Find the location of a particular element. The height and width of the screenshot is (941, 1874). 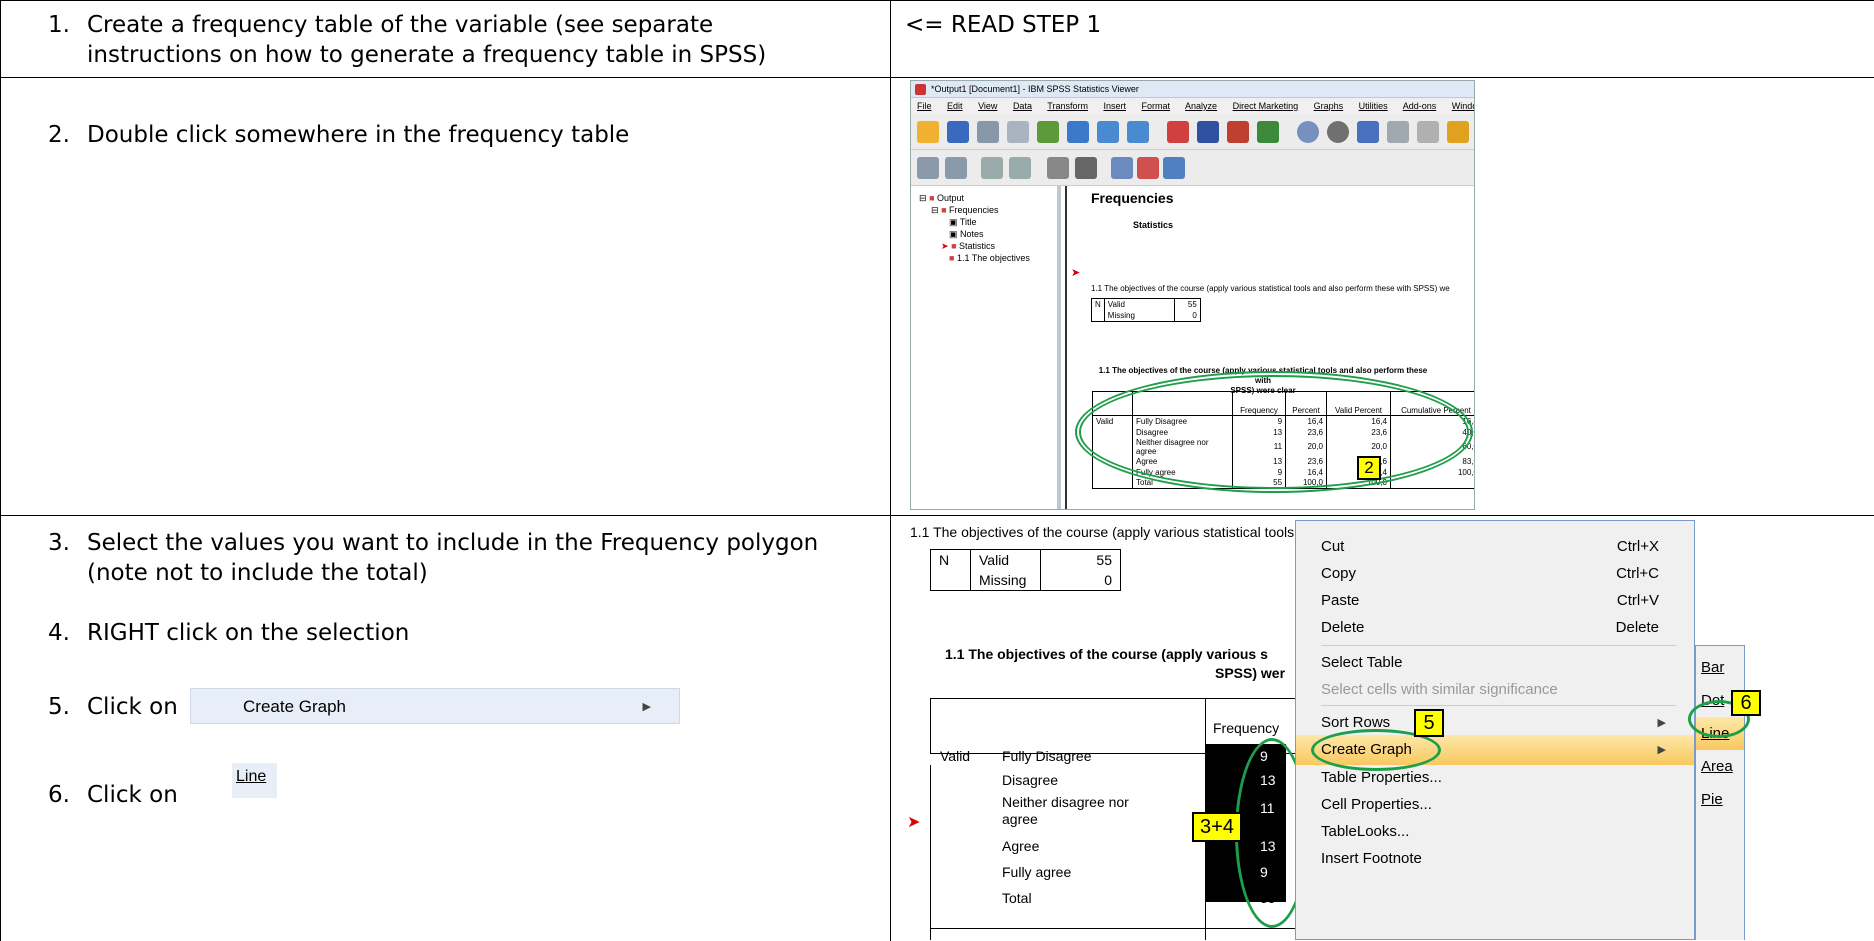

tree-label: Statistics is located at coordinates (977, 246).